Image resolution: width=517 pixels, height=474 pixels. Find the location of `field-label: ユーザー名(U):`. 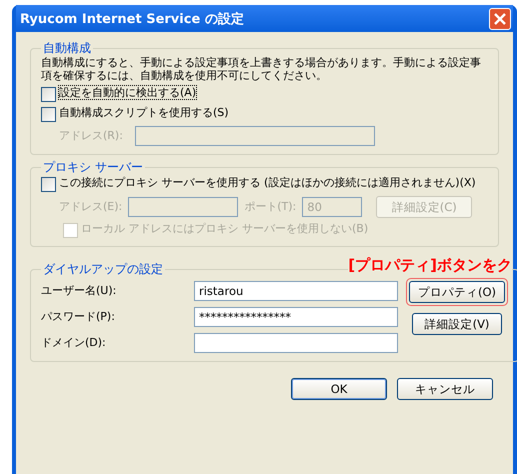

field-label: ユーザー名(U): is located at coordinates (79, 291).